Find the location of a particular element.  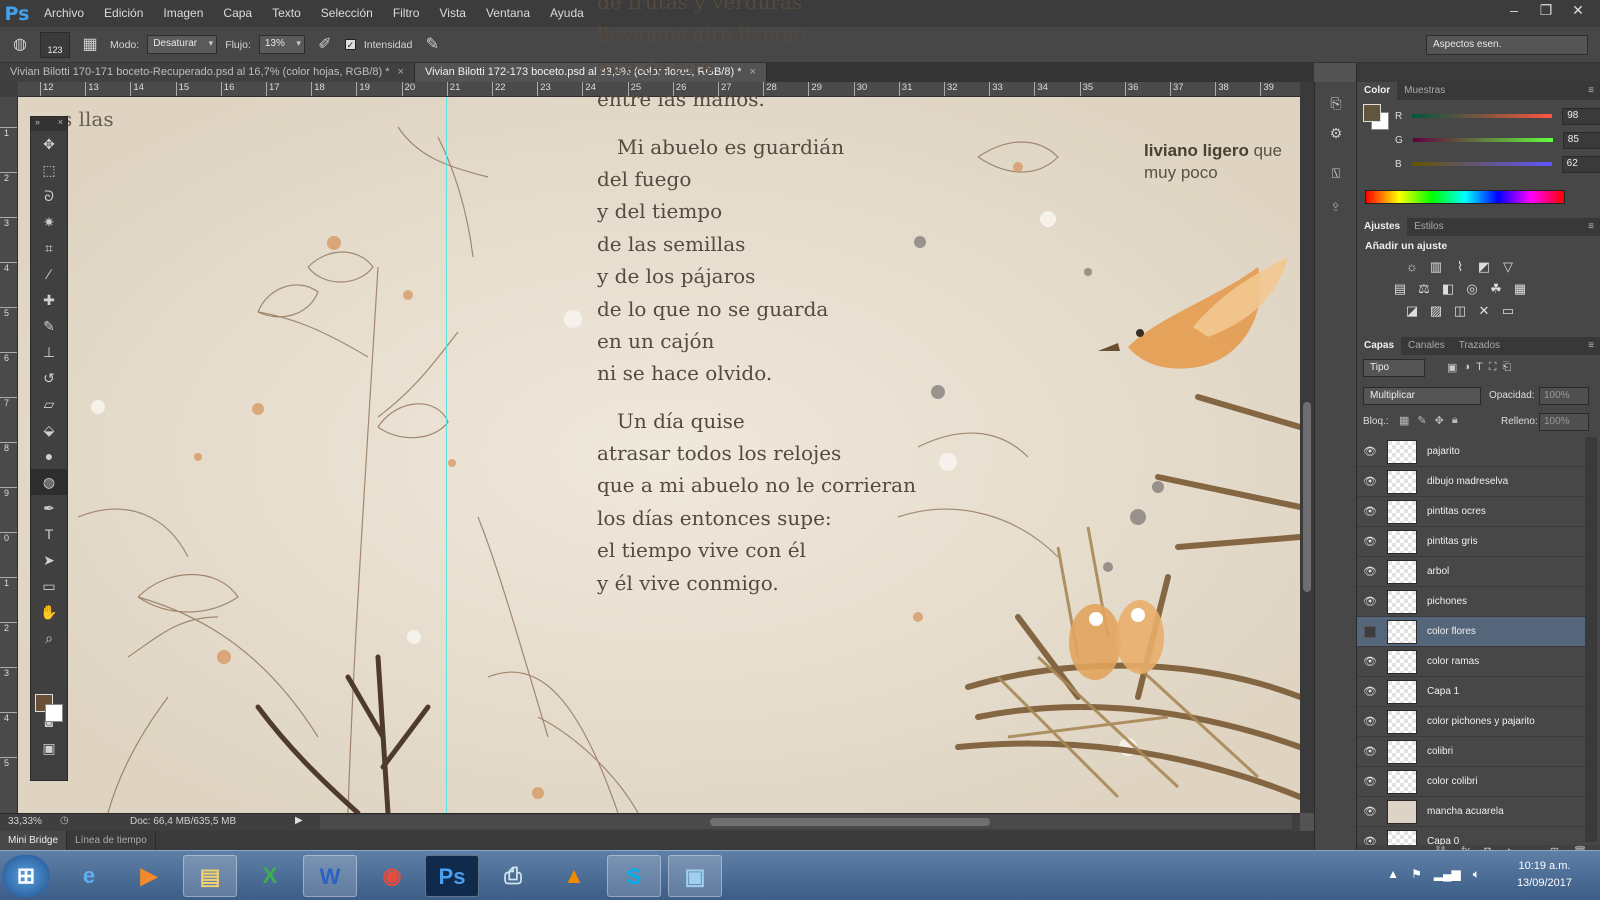

menu-archivo: Archivo is located at coordinates (64, 13).